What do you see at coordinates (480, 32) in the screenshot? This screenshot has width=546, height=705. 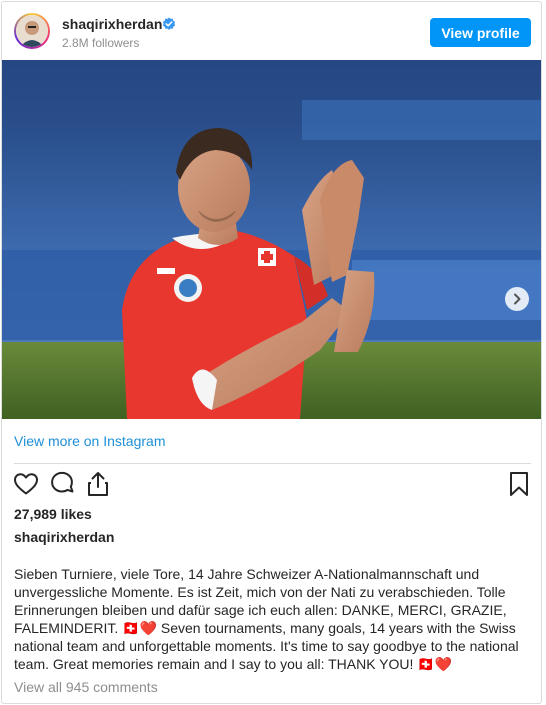 I see `view-profile-button: View profile` at bounding box center [480, 32].